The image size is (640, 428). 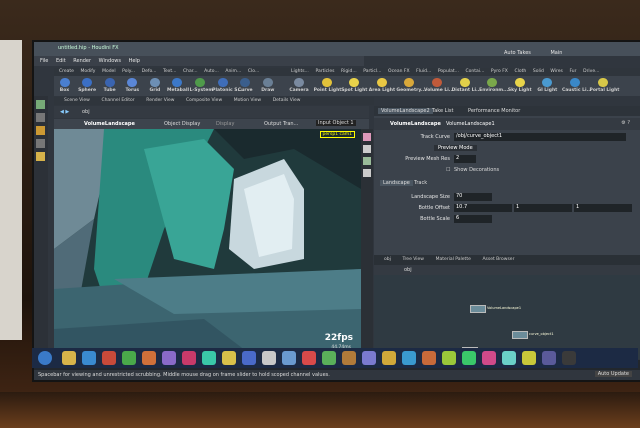 What do you see at coordinates (499, 71) in the screenshot?
I see `shelf-tab: Pyro FX` at bounding box center [499, 71].